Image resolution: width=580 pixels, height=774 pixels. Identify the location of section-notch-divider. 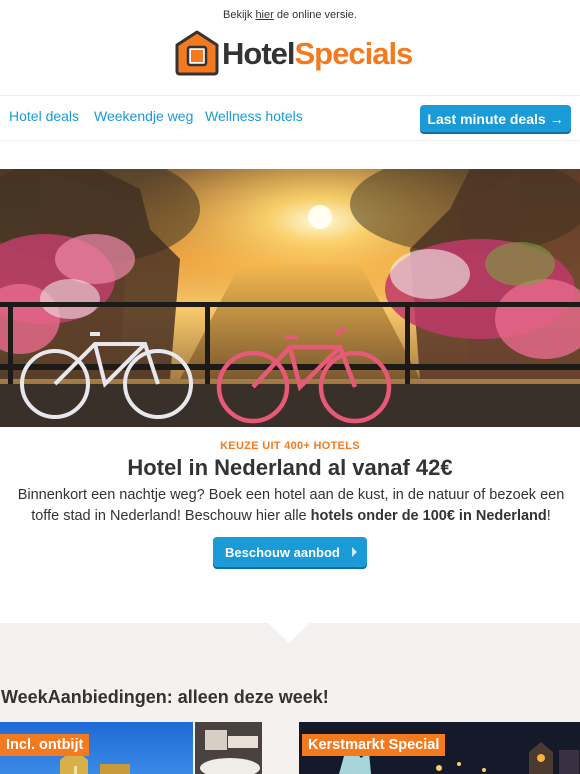
(289, 633).